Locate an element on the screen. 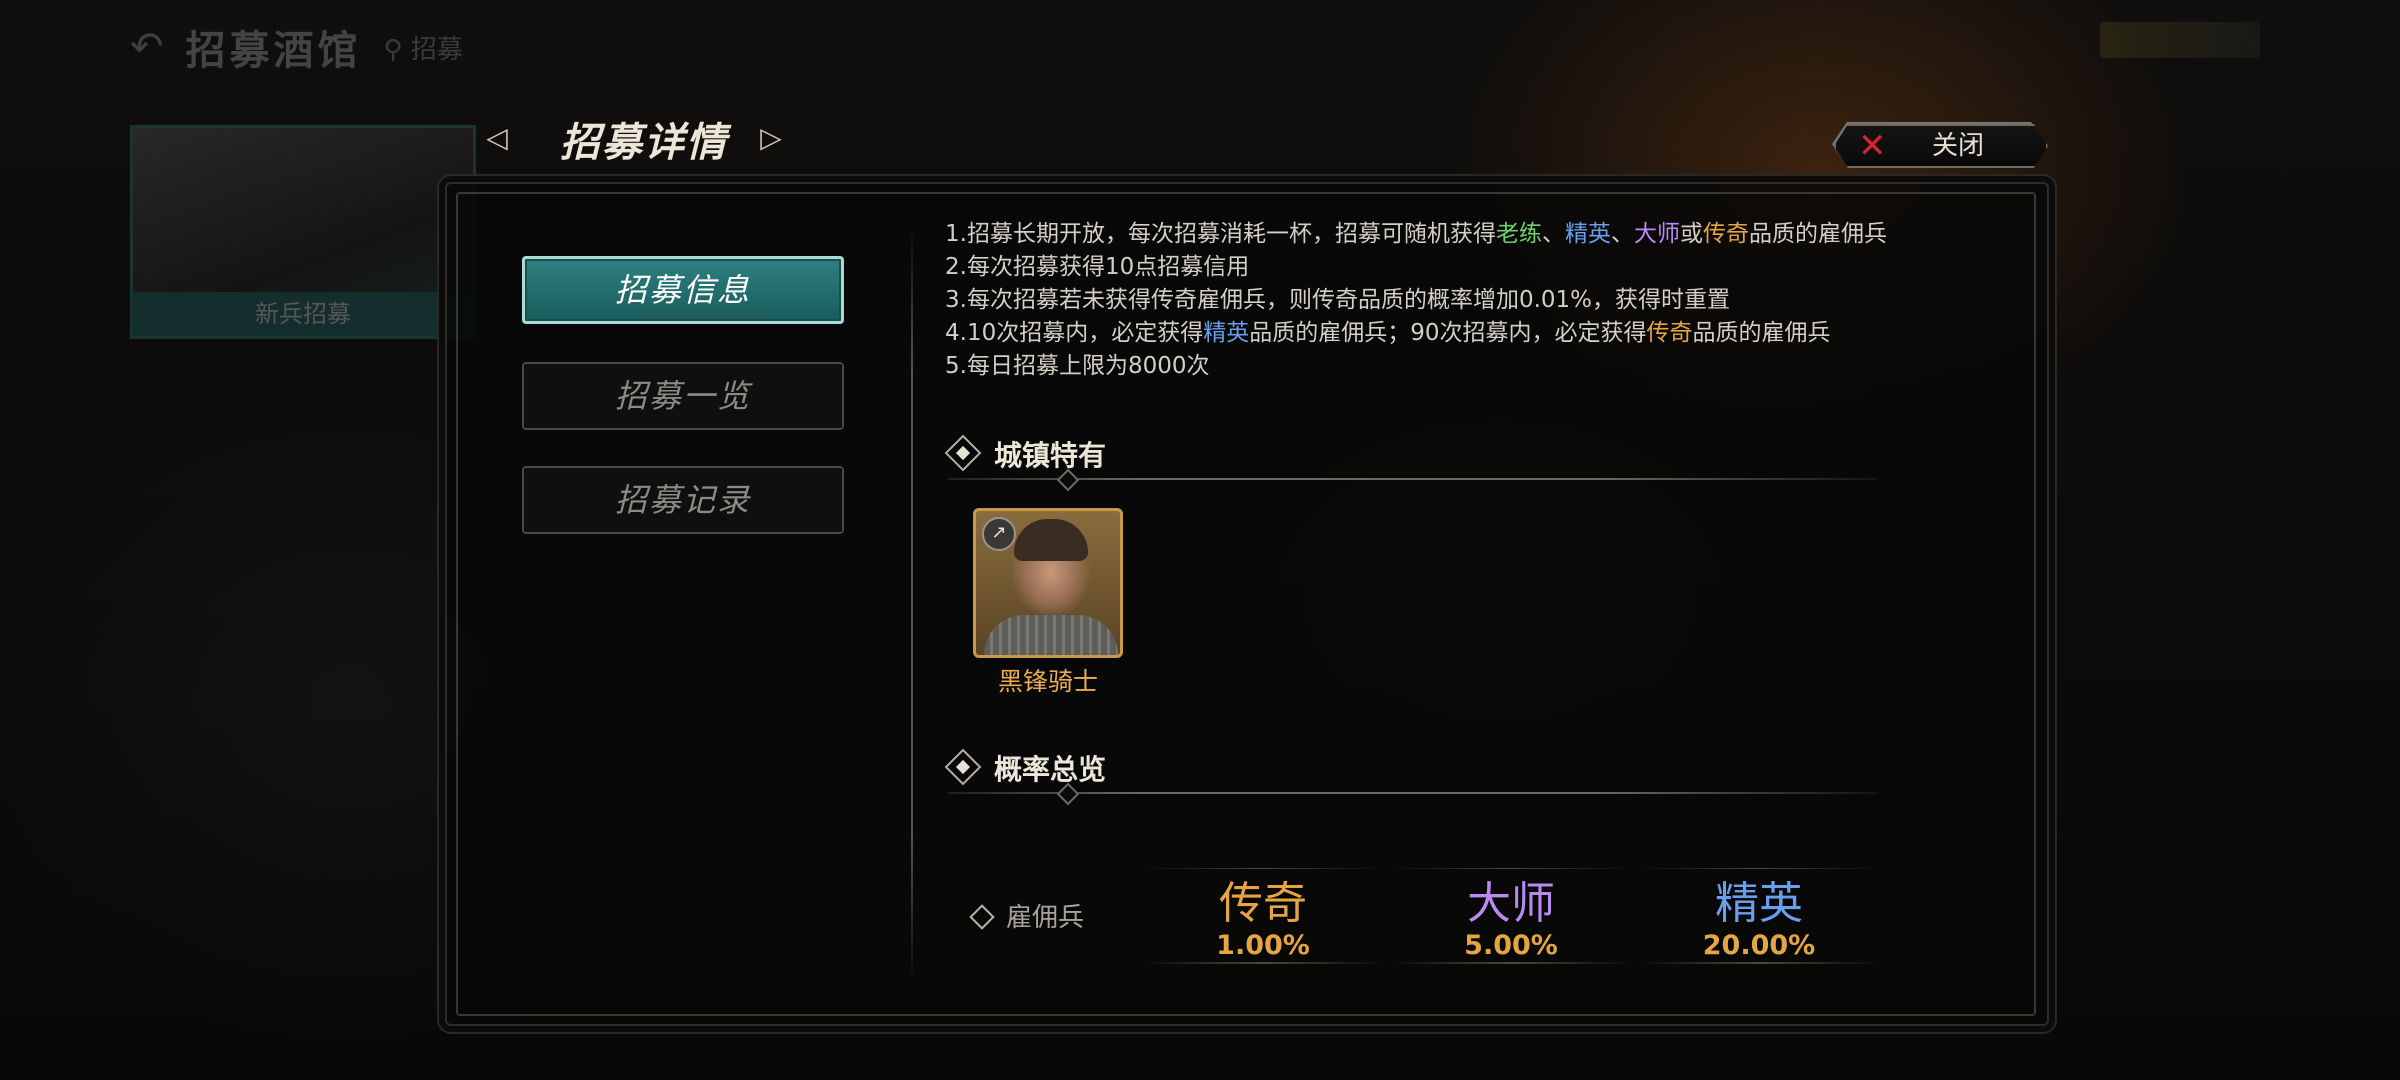 This screenshot has height=1080, width=2400. next-page-arrow-icon: ▷ is located at coordinates (771, 138).